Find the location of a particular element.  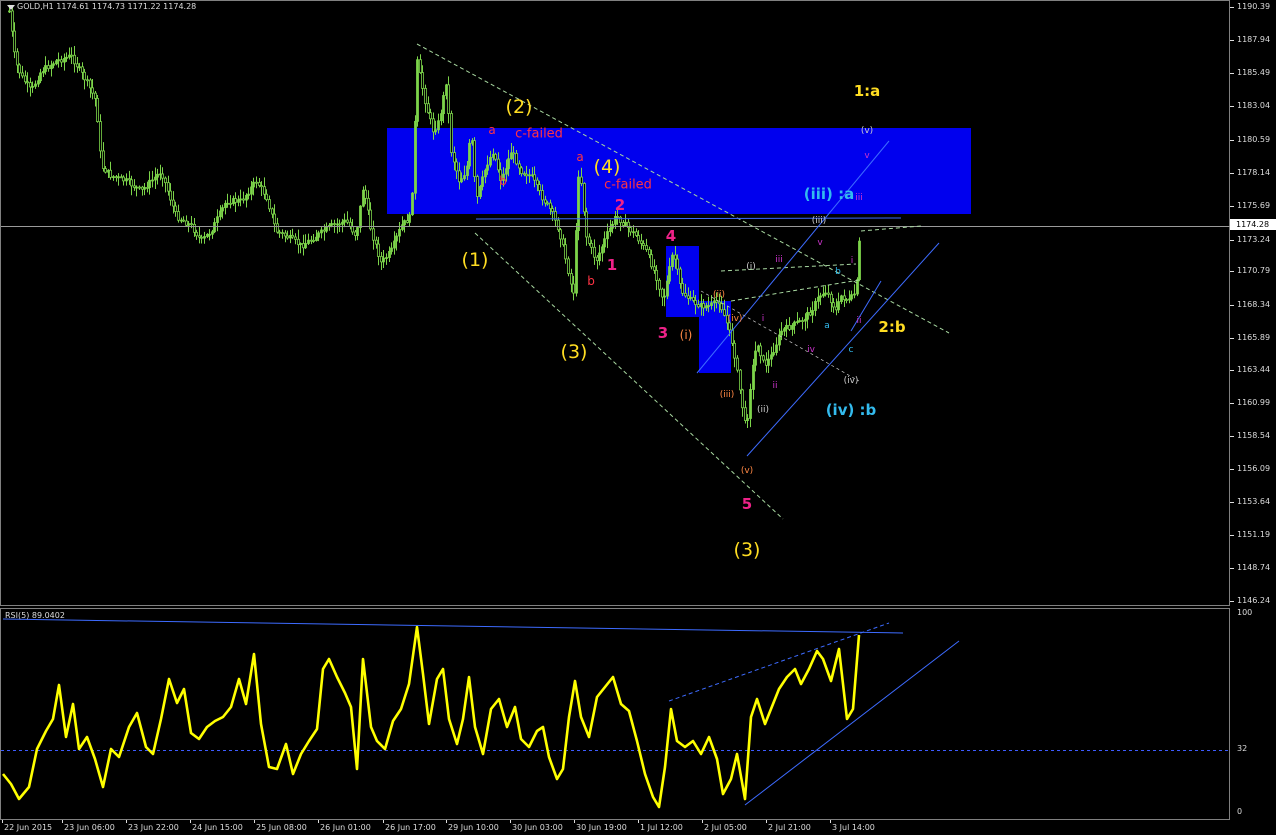

wave-label: (iv) :b is located at coordinates (851, 410).